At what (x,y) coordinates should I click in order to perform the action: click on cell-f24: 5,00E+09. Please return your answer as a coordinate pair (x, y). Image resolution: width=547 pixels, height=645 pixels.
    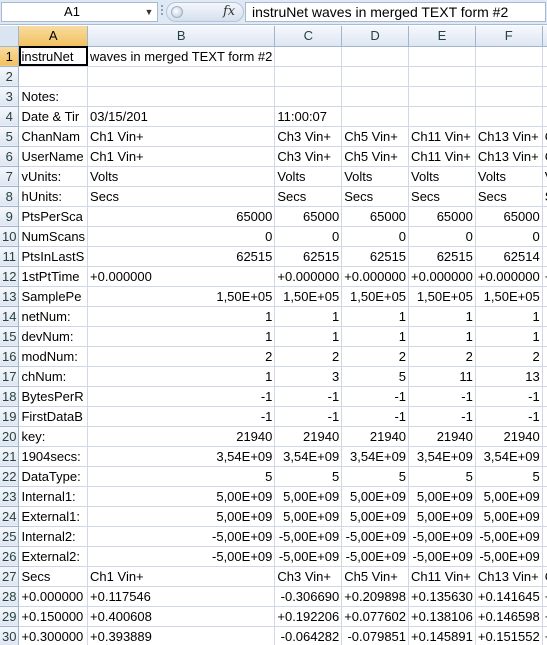
    Looking at the image, I should click on (509, 516).